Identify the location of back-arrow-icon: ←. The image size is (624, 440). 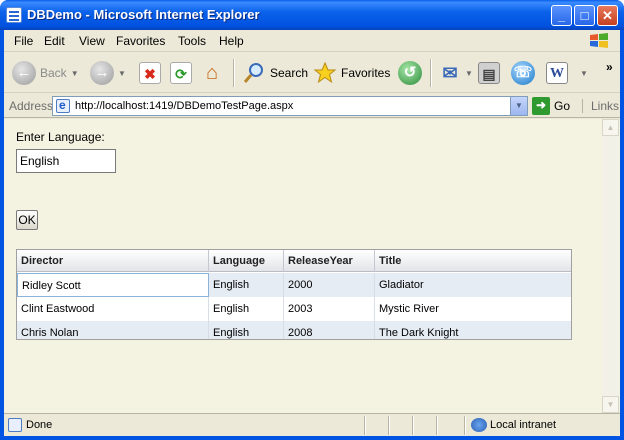
(24, 73).